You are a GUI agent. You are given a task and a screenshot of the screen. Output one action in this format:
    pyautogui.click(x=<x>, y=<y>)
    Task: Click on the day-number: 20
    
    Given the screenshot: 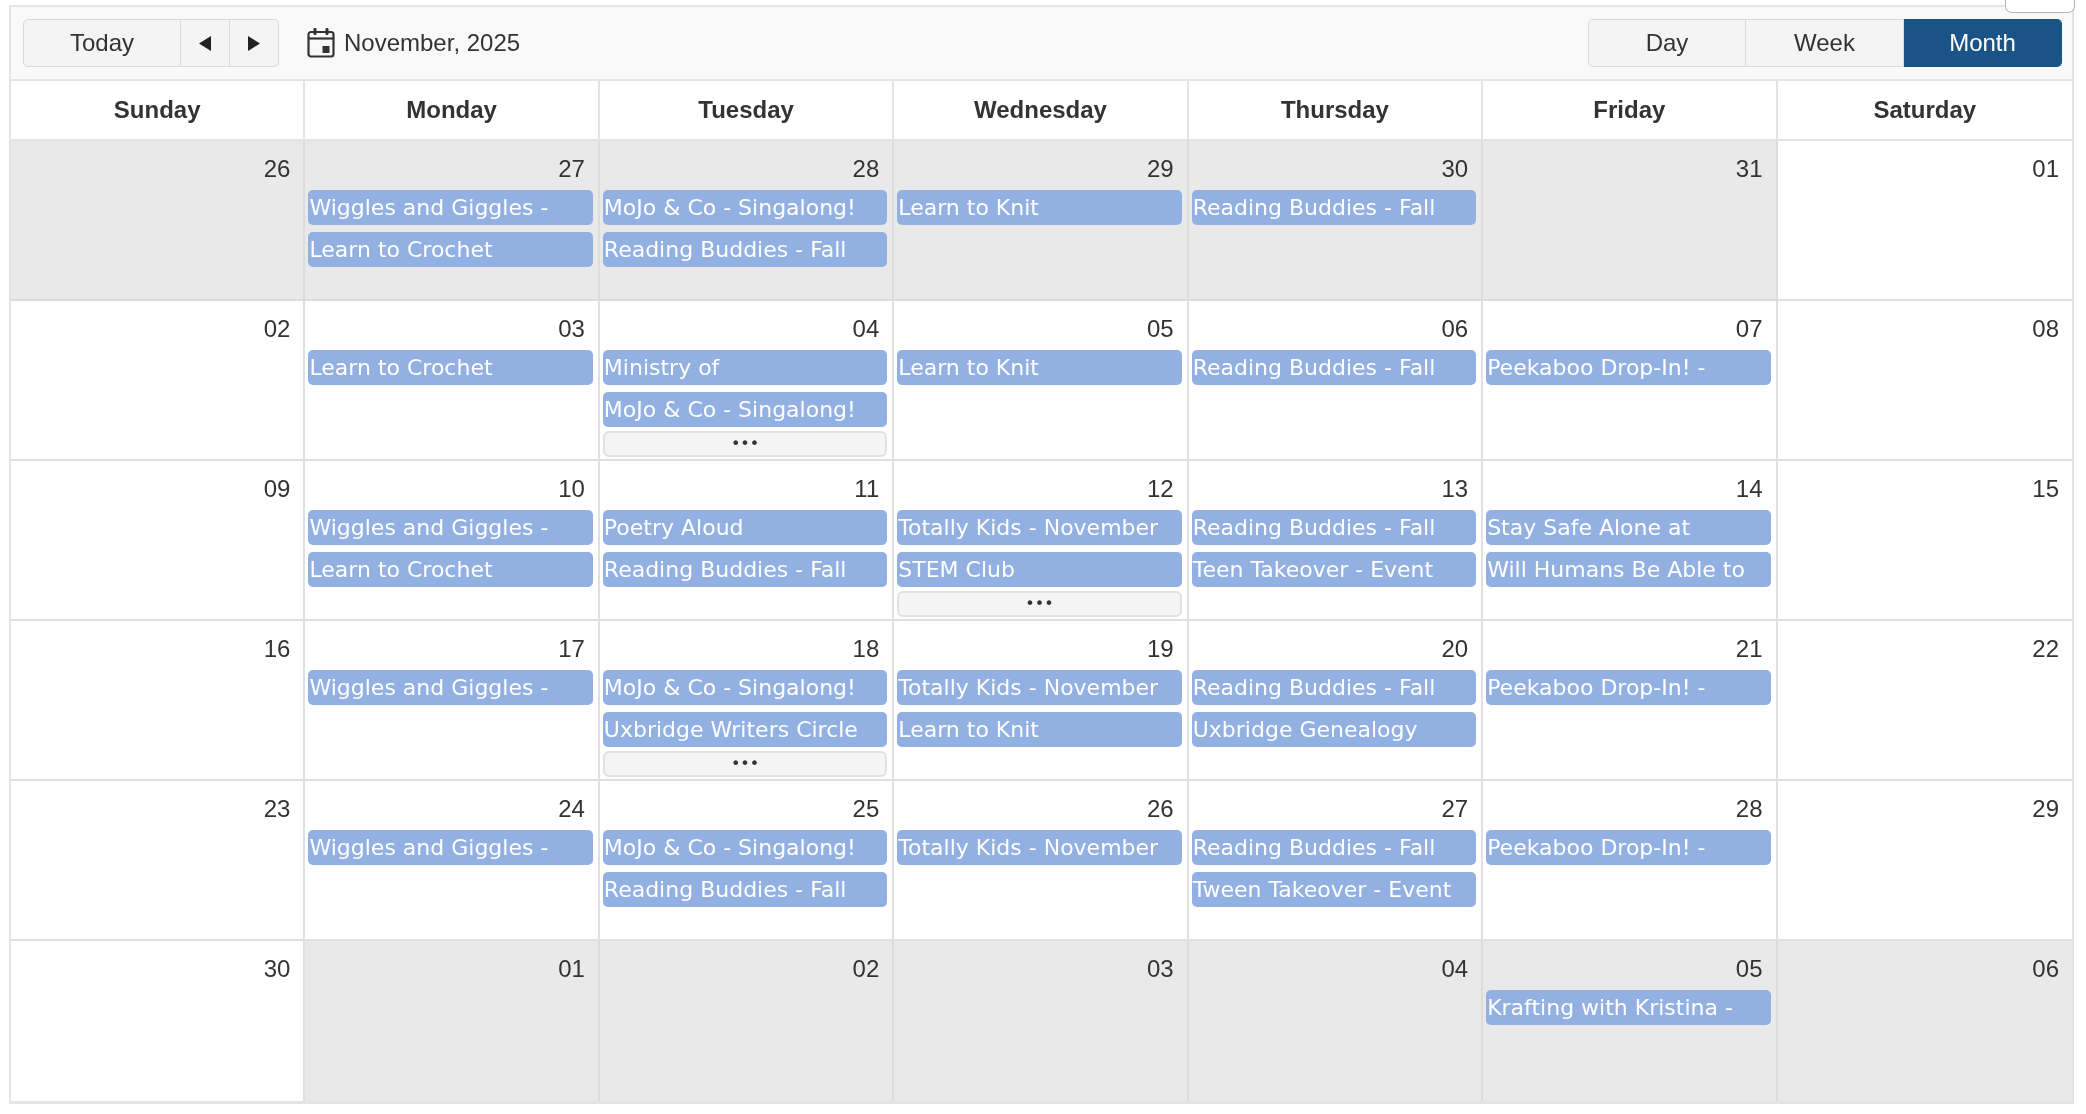 What is the action you would take?
    pyautogui.click(x=1455, y=649)
    